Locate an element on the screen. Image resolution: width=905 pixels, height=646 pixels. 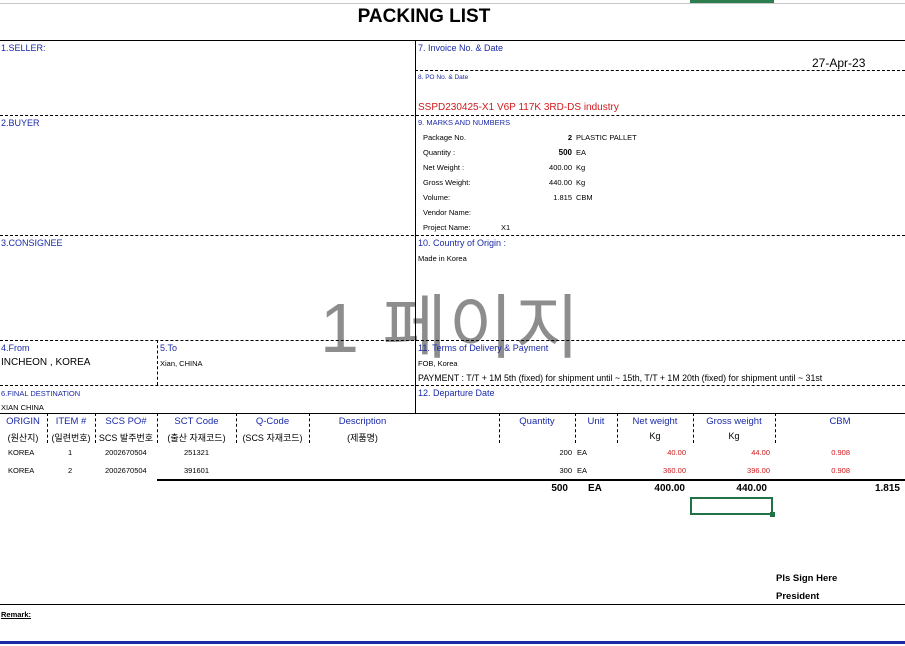
terms-label: 11. Terms of Delivery & Payment is located at coordinates (483, 348).